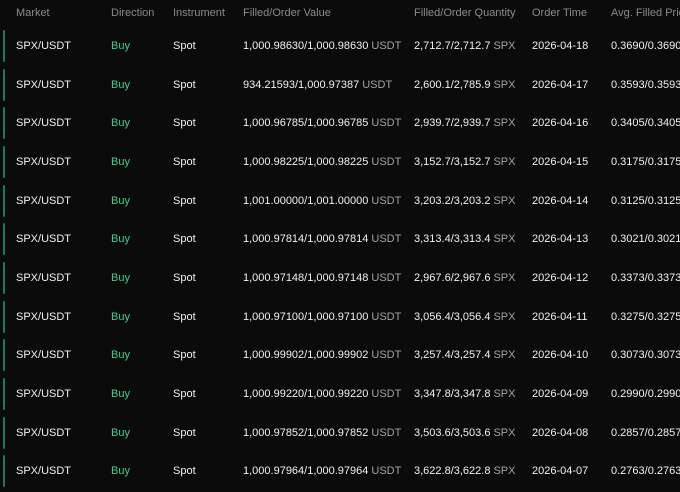 This screenshot has width=680, height=492. Describe the element at coordinates (465, 13) in the screenshot. I see `column-header-quantity: Filled/Order Quantity` at that location.